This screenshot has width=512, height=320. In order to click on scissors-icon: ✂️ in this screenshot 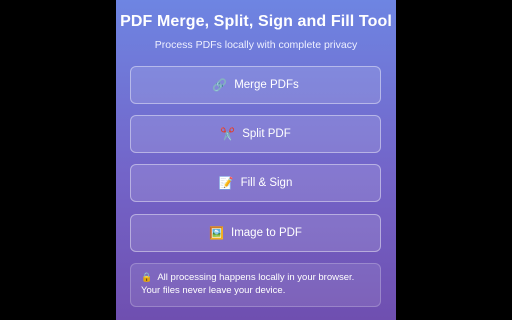, I will do `click(228, 134)`.